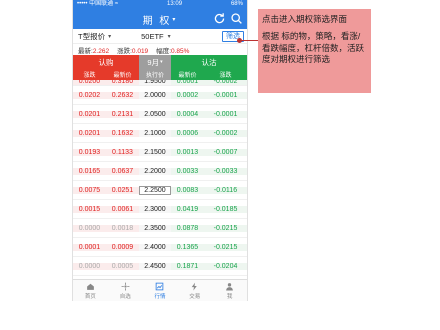 Image resolution: width=440 pixels, height=330 pixels. I want to click on month-caret-icon: ▾, so click(161, 62).